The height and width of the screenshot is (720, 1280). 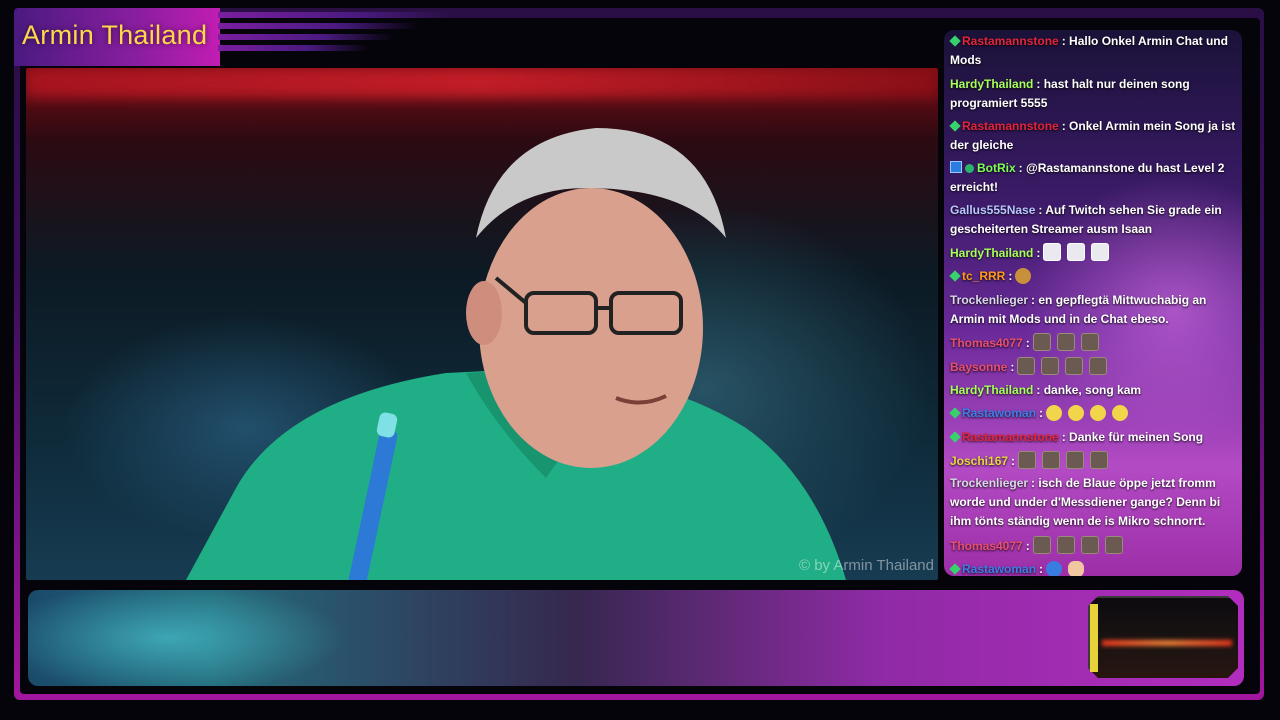 What do you see at coordinates (996, 168) in the screenshot?
I see `chat-username: BotRix` at bounding box center [996, 168].